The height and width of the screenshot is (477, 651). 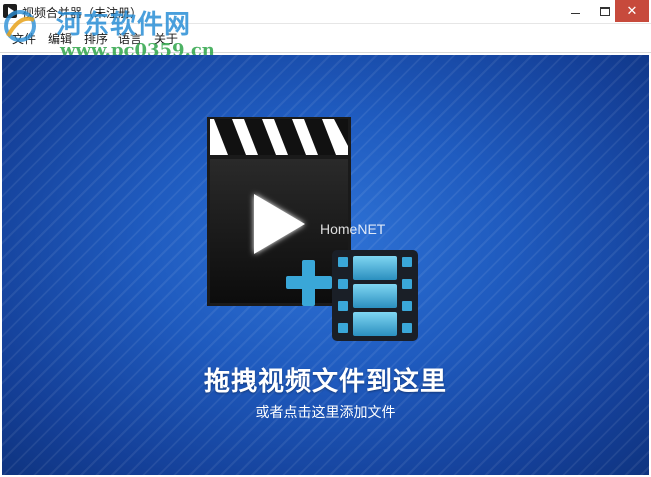 What do you see at coordinates (375, 295) in the screenshot?
I see `film-strip-icon` at bounding box center [375, 295].